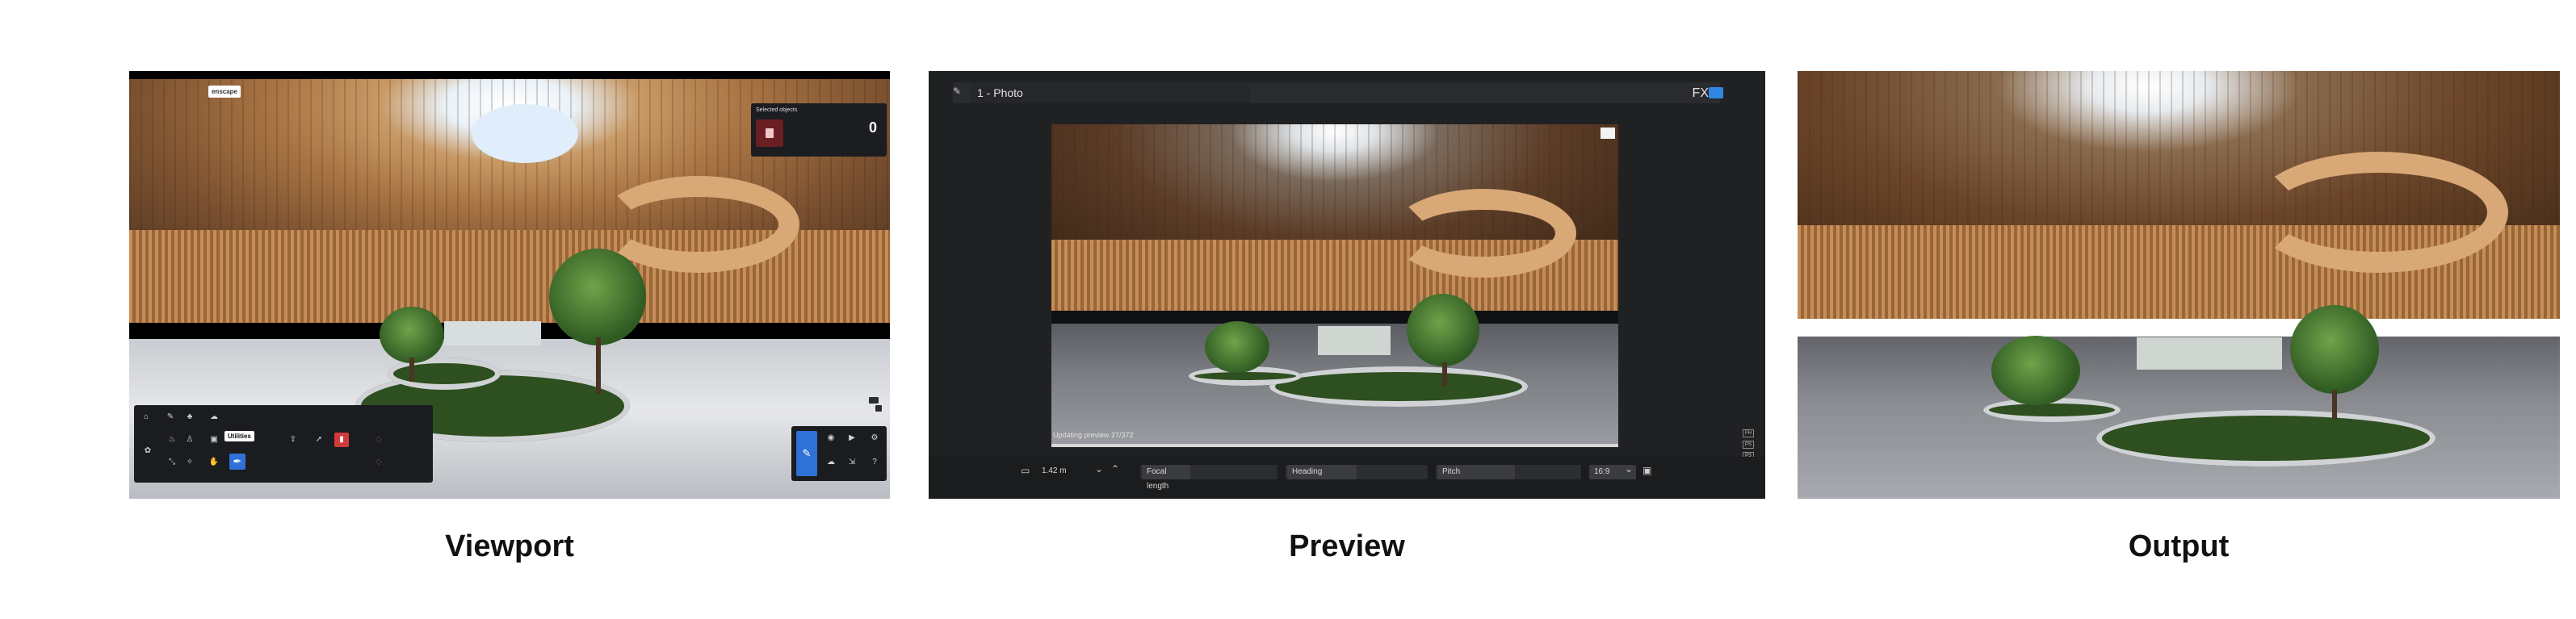 The width and height of the screenshot is (2576, 619). What do you see at coordinates (1347, 546) in the screenshot?
I see `caption-preview: Preview` at bounding box center [1347, 546].